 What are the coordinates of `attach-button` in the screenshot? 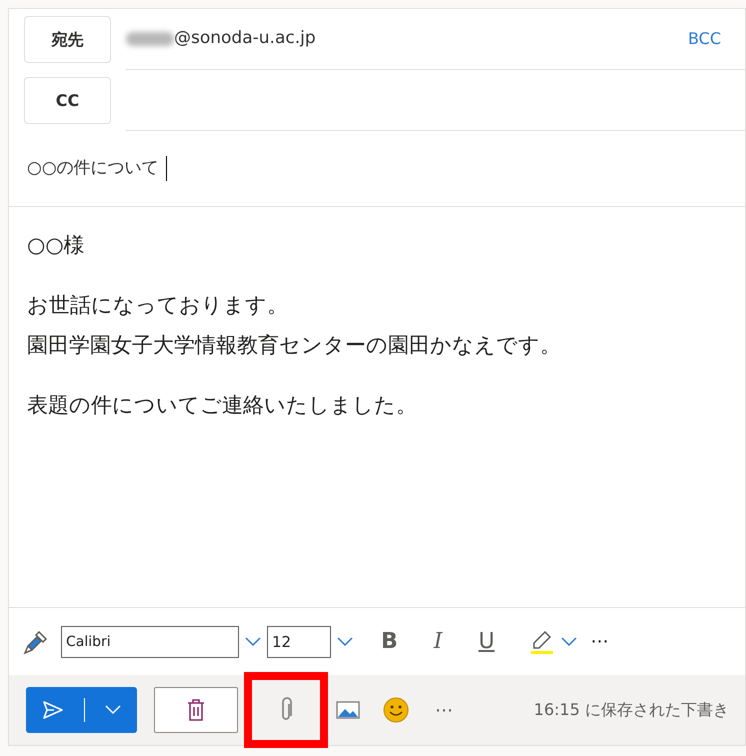 It's located at (286, 710).